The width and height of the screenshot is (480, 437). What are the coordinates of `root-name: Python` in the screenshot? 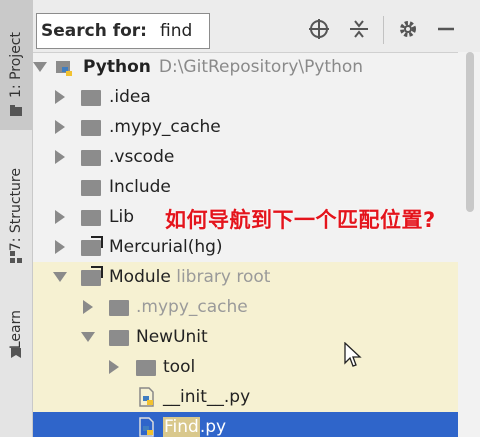 It's located at (117, 67).